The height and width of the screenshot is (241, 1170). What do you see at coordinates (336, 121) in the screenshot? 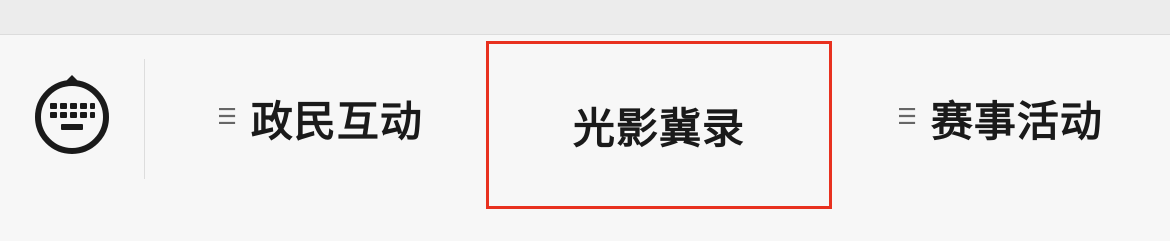
I see `menu-item-label: 政民互动` at bounding box center [336, 121].